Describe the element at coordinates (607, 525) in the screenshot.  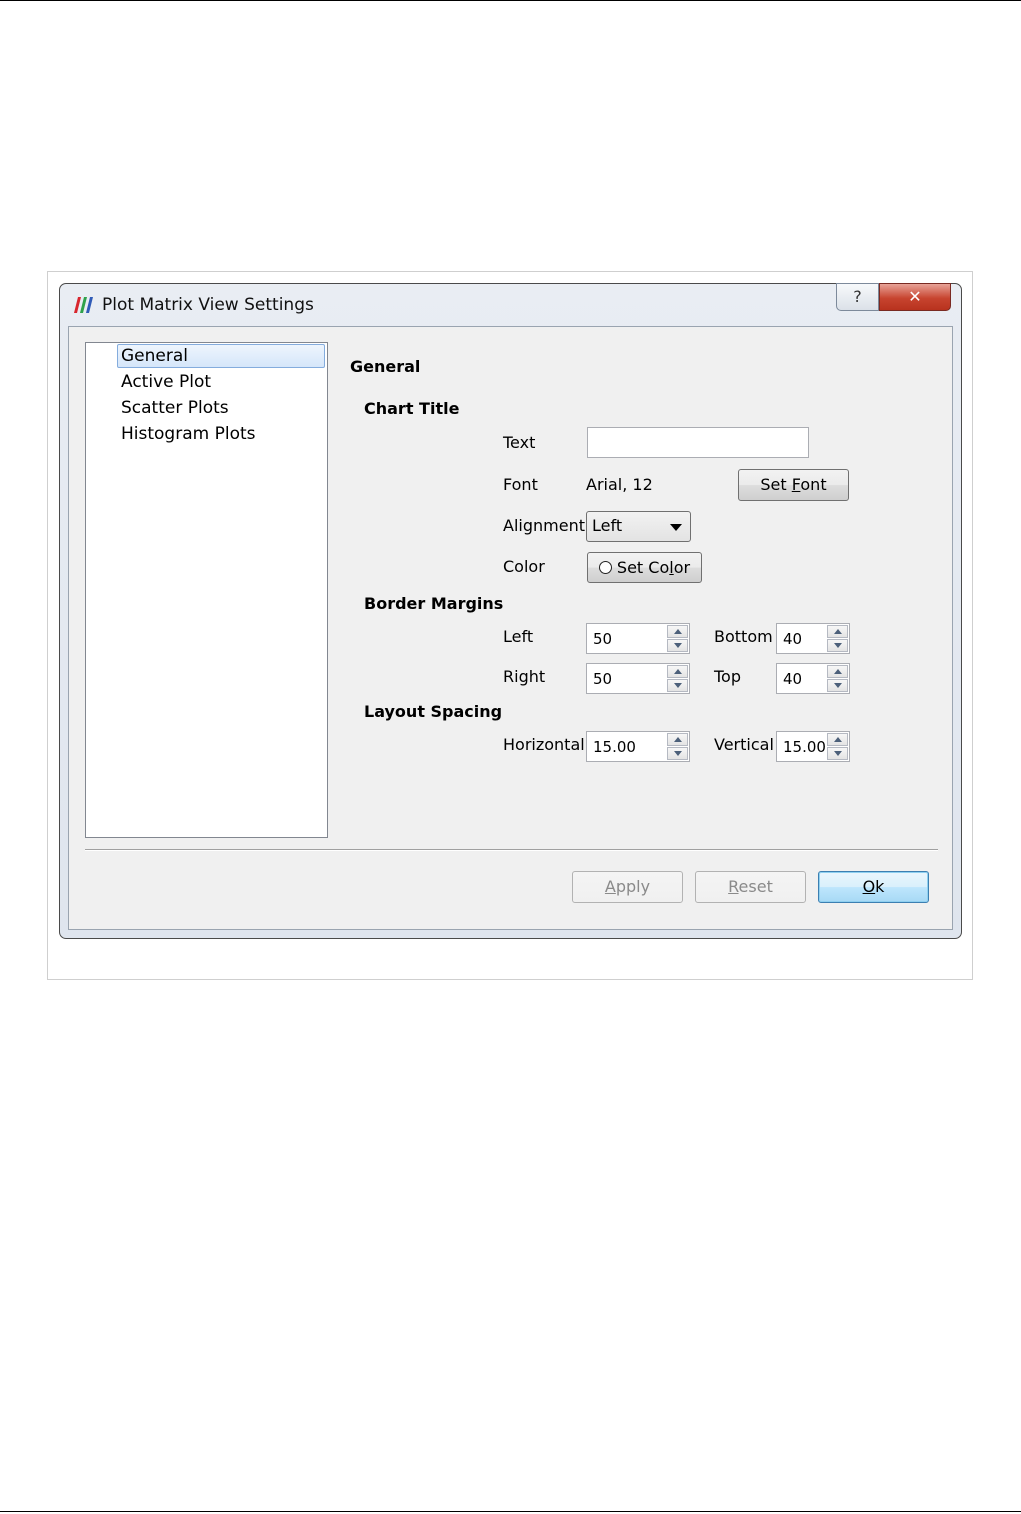
I see `alignment-value: Left` at that location.